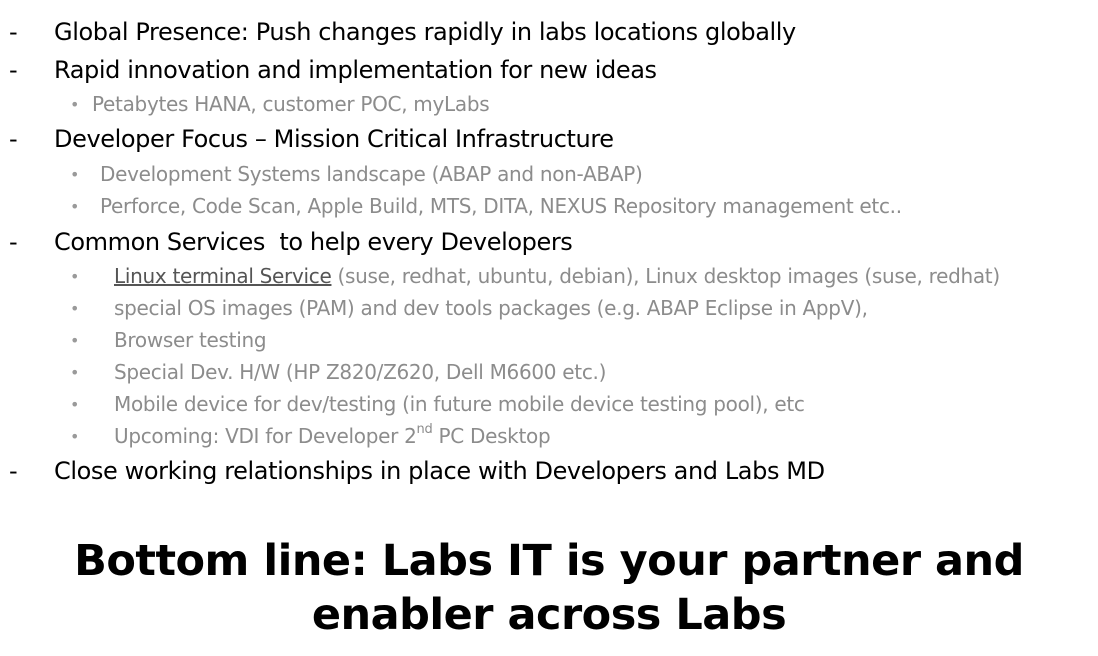 This screenshot has width=1098, height=656. Describe the element at coordinates (223, 276) in the screenshot. I see `linux-terminal-service-link: Linux terminal Service` at that location.